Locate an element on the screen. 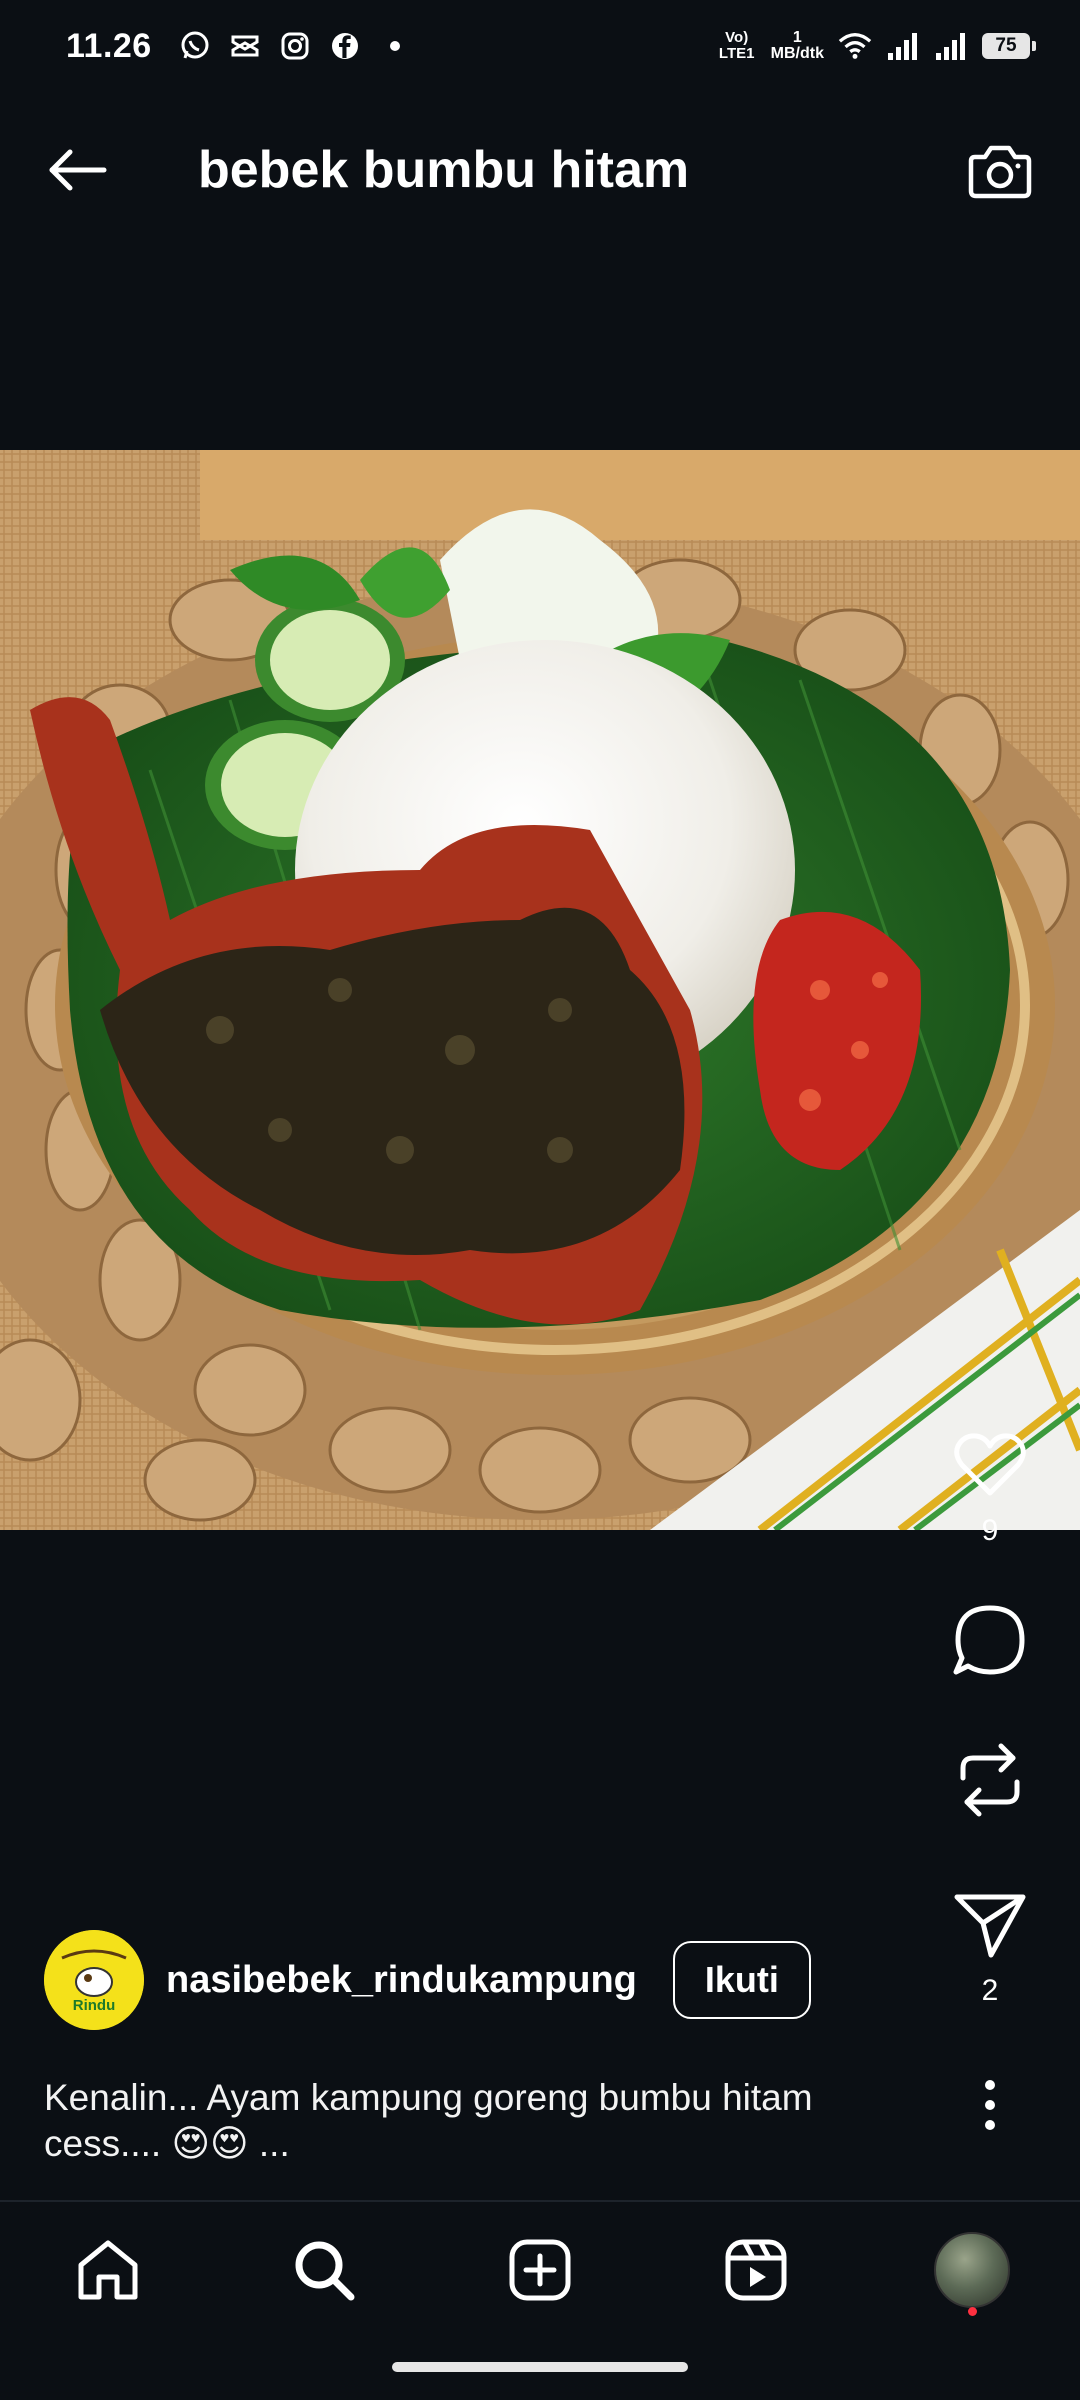  heart-icon is located at coordinates (990, 1464).